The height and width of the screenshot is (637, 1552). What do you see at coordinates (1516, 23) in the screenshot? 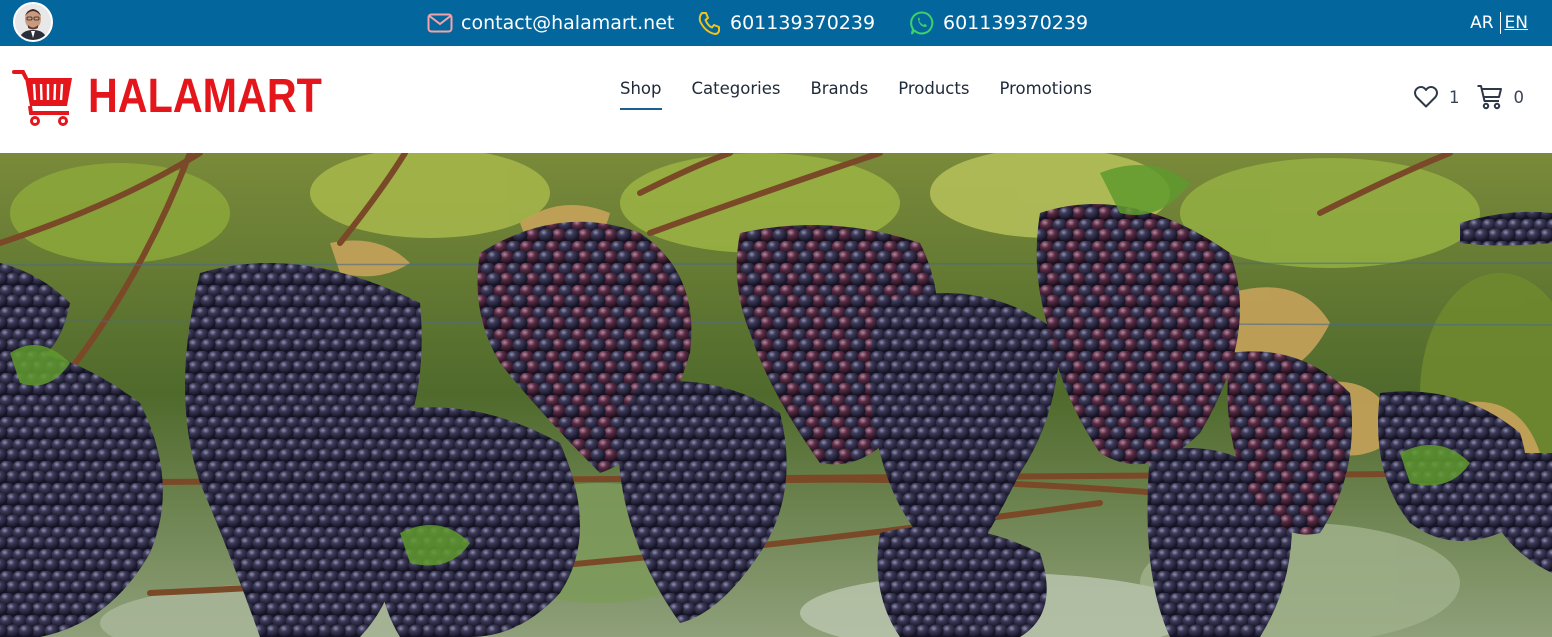
I see `language-en: EN` at bounding box center [1516, 23].